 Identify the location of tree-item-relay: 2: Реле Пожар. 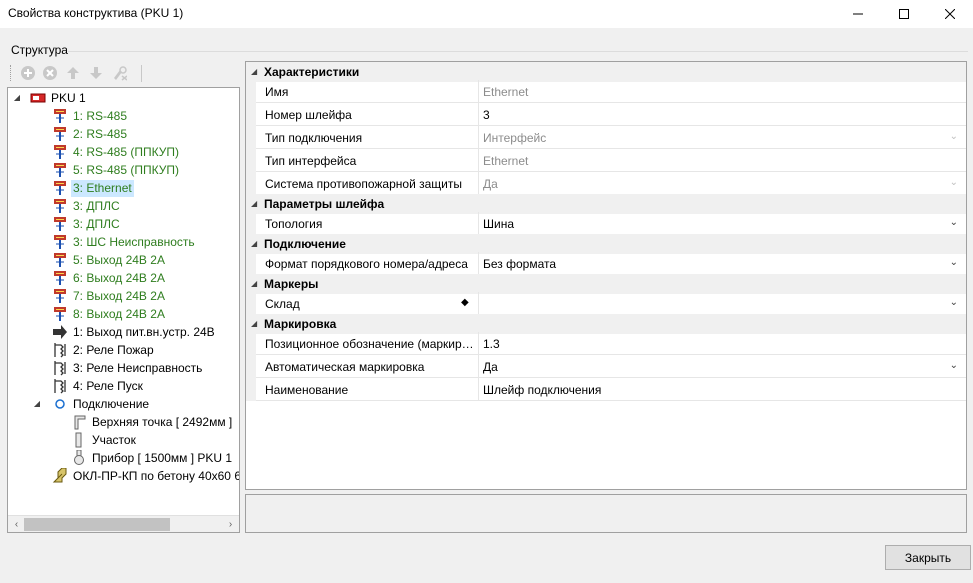
(104, 350).